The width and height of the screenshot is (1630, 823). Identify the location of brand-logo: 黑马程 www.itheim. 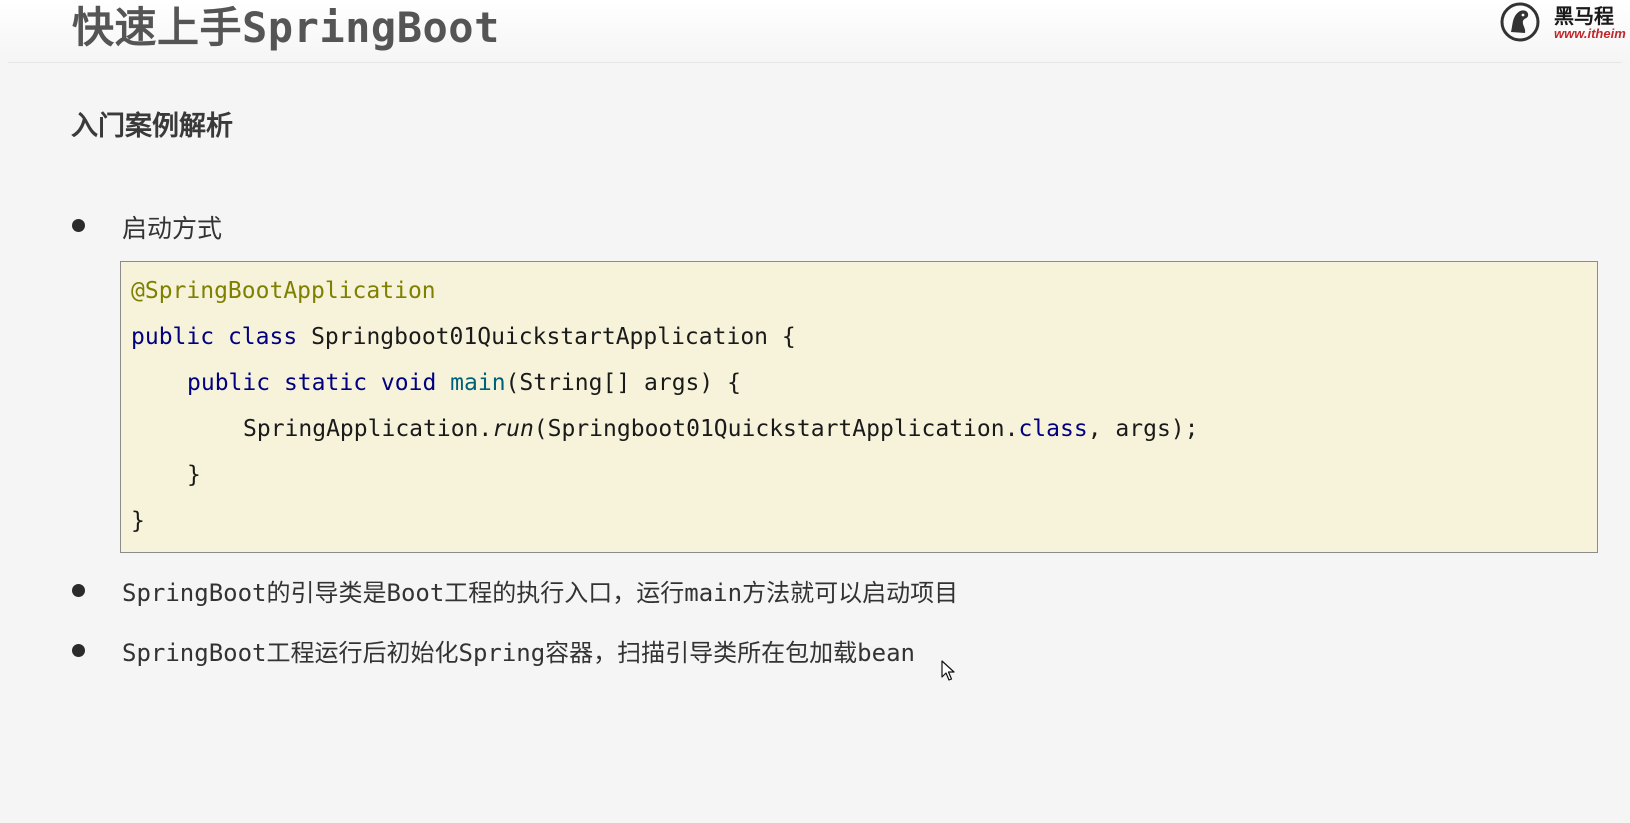
(1563, 23).